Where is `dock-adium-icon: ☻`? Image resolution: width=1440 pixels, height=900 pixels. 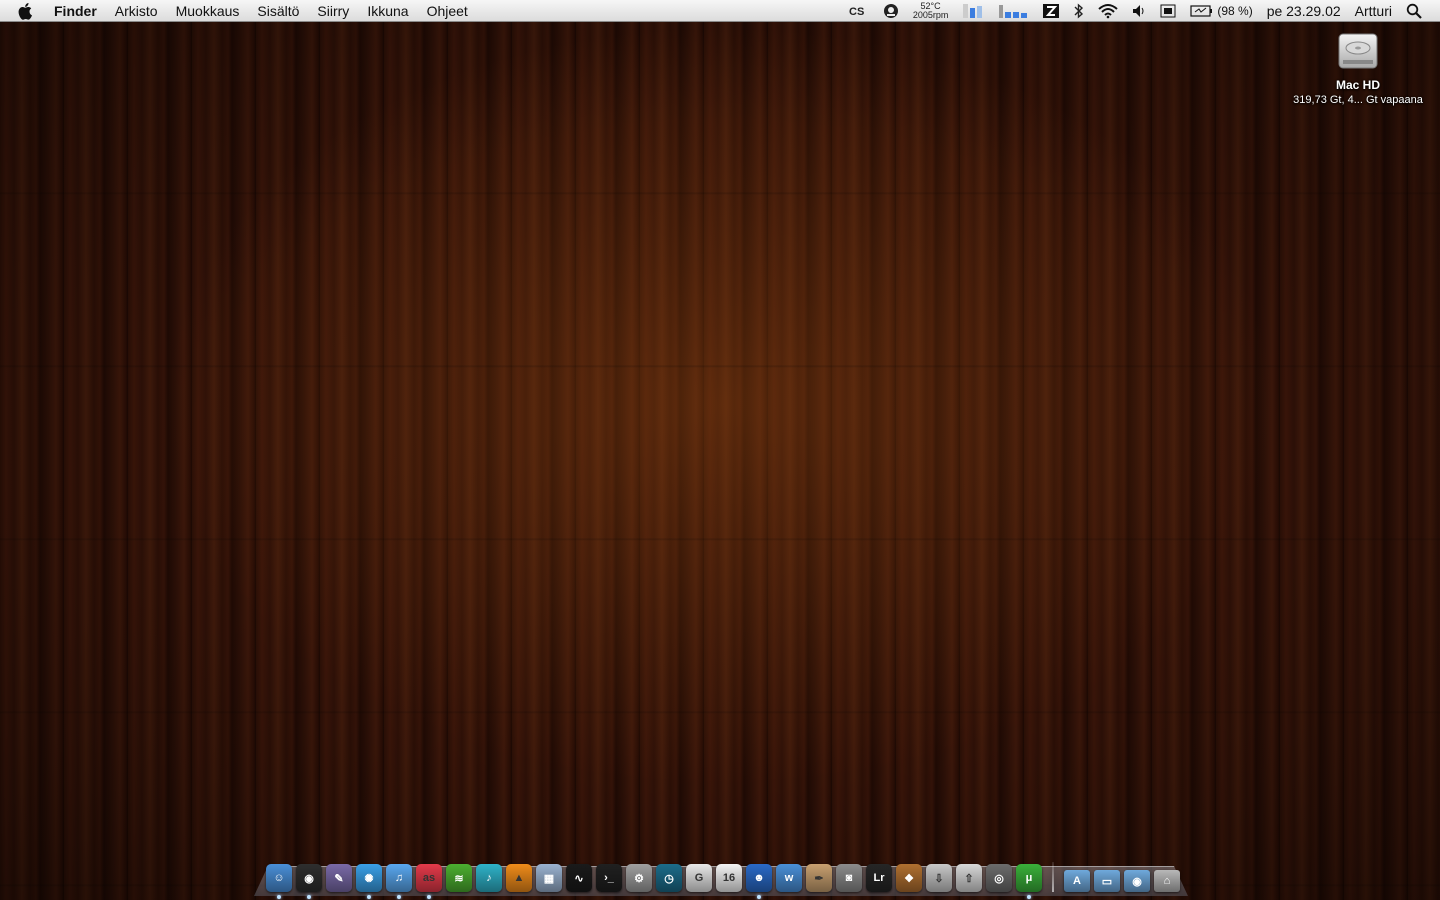
dock-adium-icon: ☻ is located at coordinates (759, 881).